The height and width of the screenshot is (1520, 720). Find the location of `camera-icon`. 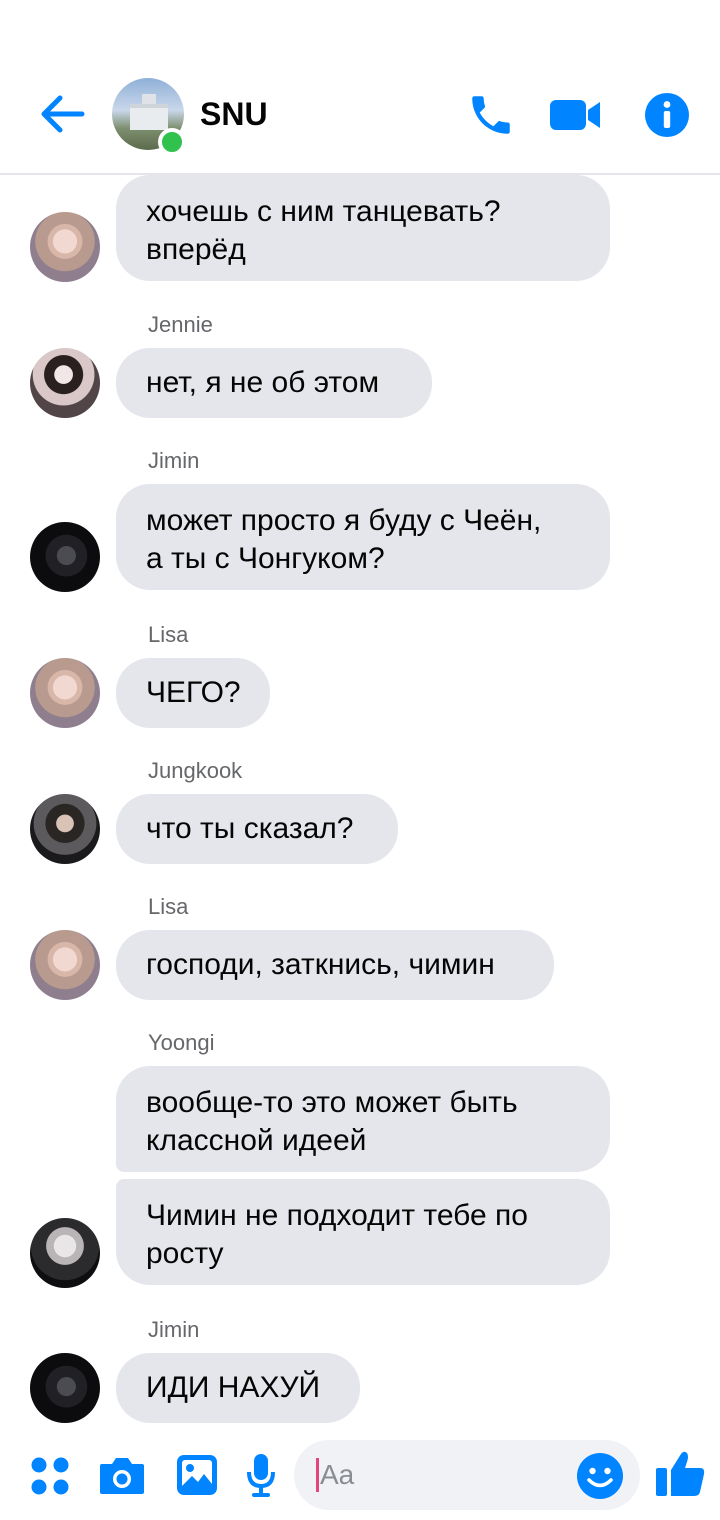

camera-icon is located at coordinates (122, 1475).